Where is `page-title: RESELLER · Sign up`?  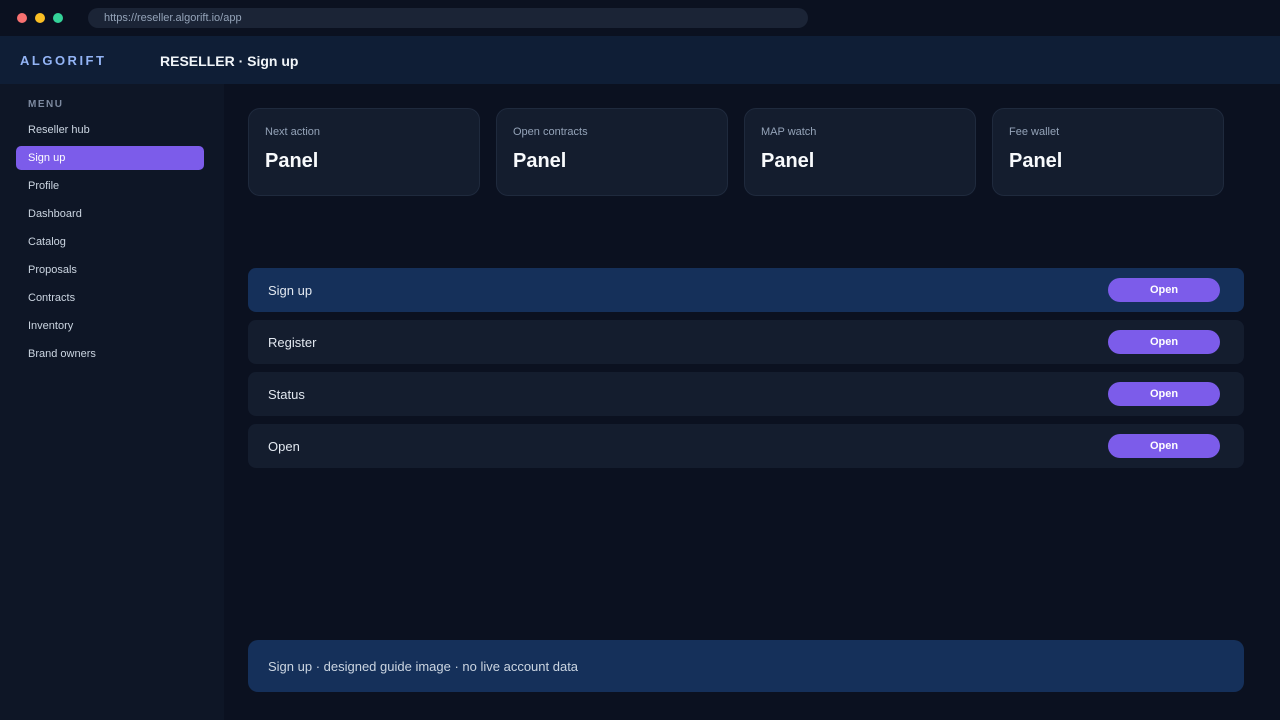 page-title: RESELLER · Sign up is located at coordinates (229, 61).